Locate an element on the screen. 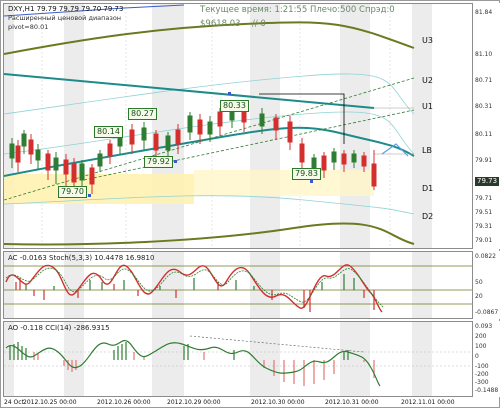 This screenshot has width=500, height=408. cci-tick: 0.093 is located at coordinates (484, 326).